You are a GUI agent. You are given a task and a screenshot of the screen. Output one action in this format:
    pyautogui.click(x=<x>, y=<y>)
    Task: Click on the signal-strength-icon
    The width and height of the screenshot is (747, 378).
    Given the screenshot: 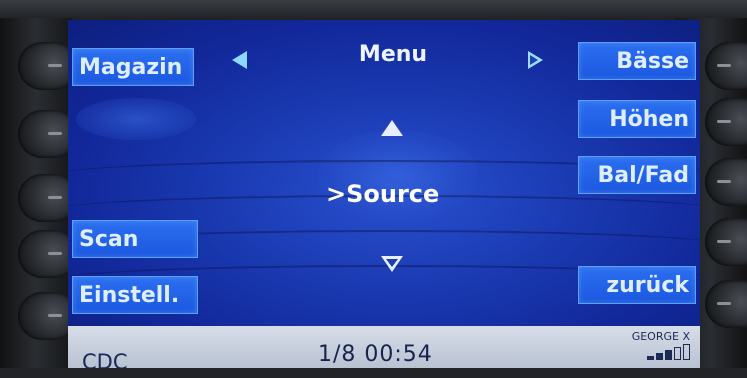 What is the action you would take?
    pyautogui.click(x=668, y=351)
    